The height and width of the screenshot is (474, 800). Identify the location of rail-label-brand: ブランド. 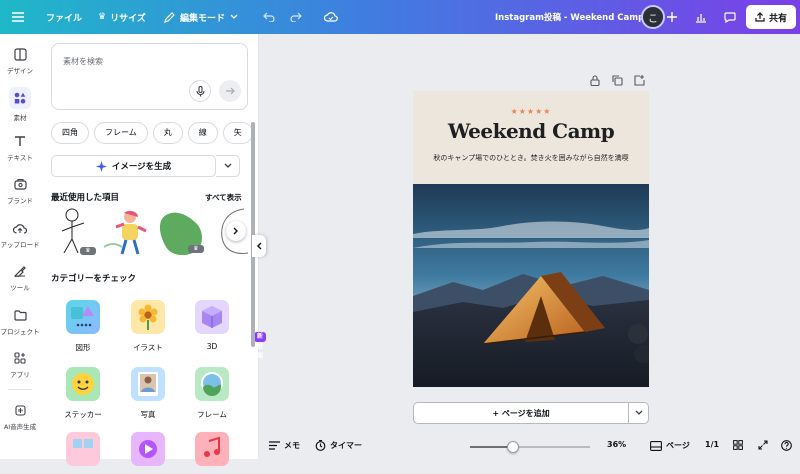
(20, 201).